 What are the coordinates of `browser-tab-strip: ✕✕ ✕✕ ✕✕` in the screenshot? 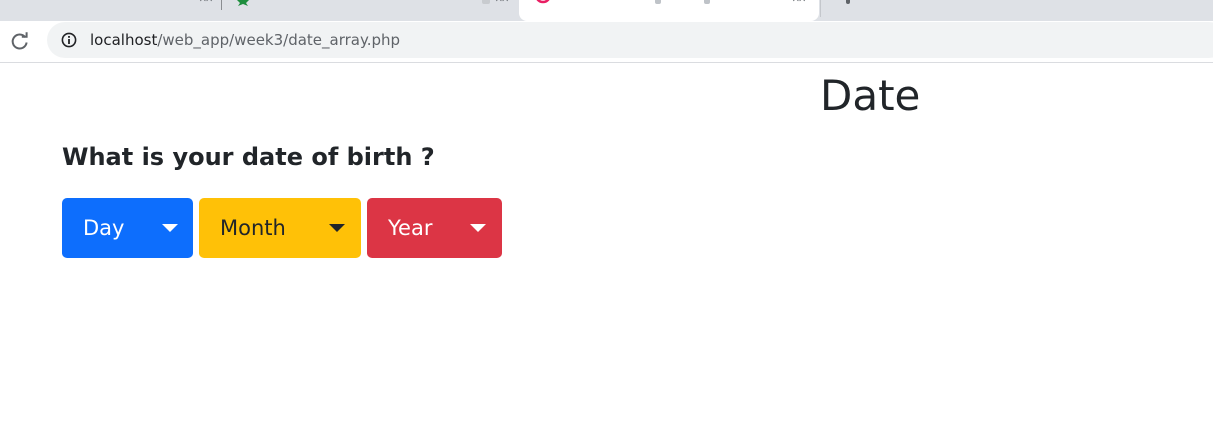 It's located at (606, 10).